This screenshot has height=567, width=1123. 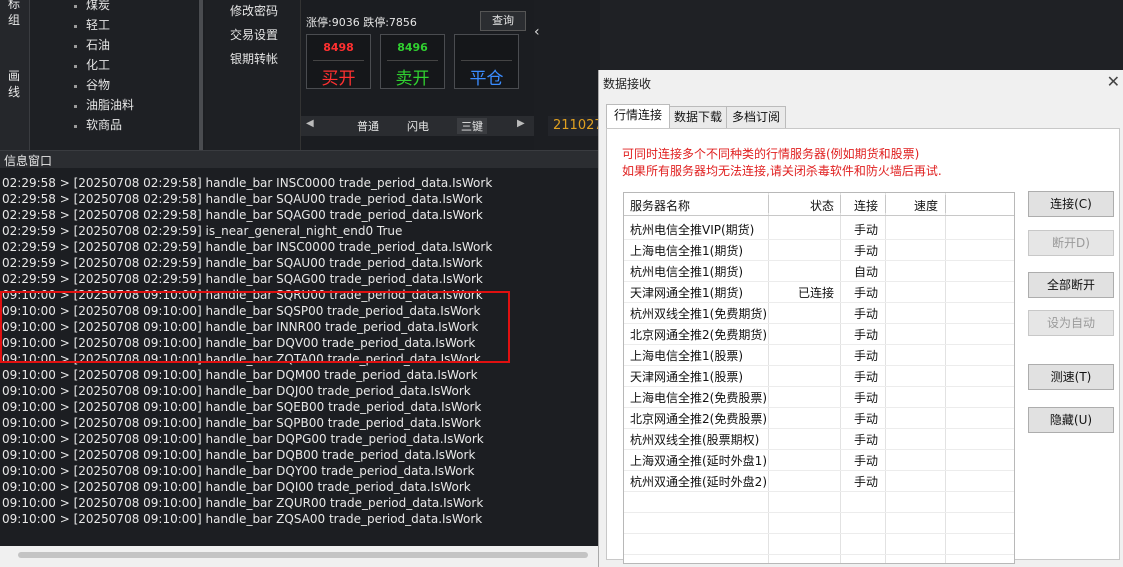 I want to click on tab-data-download: 数据下载, so click(x=698, y=117).